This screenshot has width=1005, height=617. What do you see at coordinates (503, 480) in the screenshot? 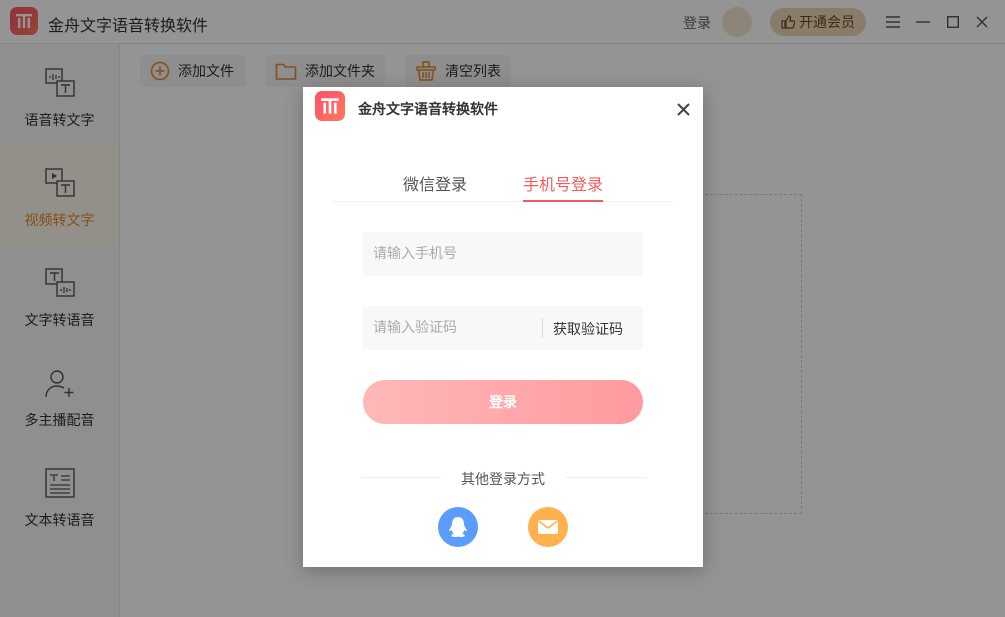
I see `other-login-label: 其他登录方式` at bounding box center [503, 480].